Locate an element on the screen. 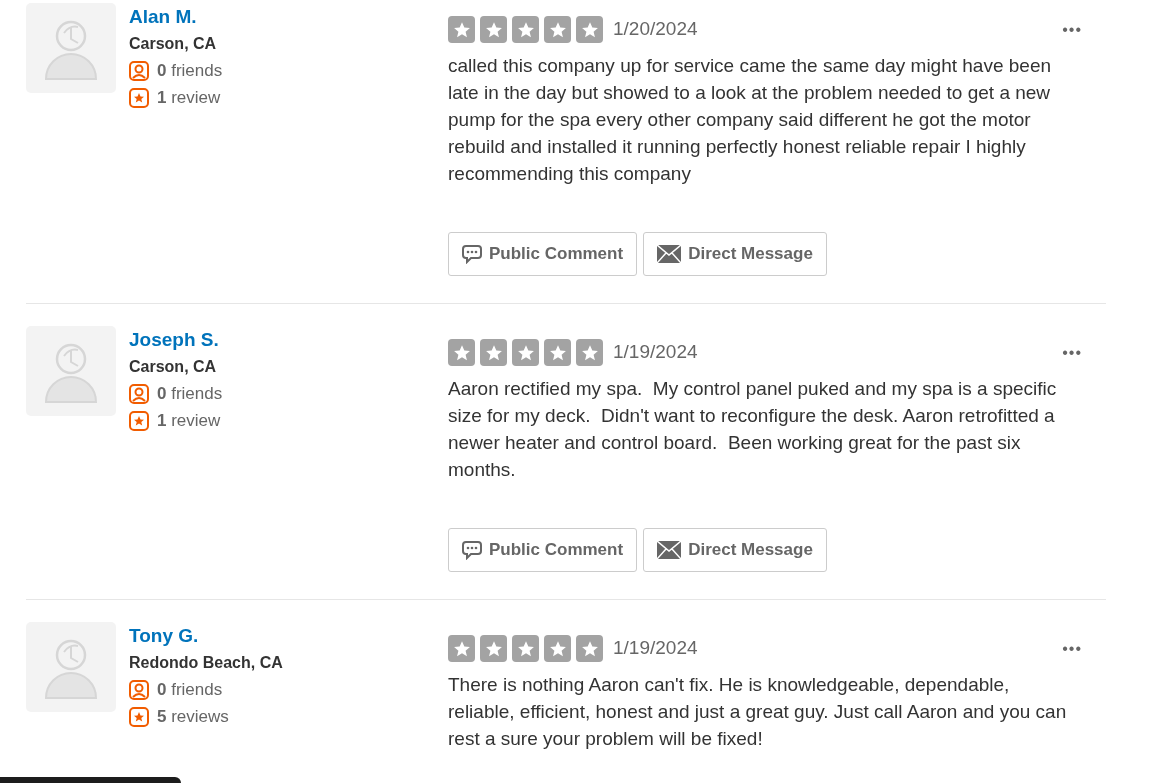  reviewer-location: Redondo Beach, CA is located at coordinates (206, 663).